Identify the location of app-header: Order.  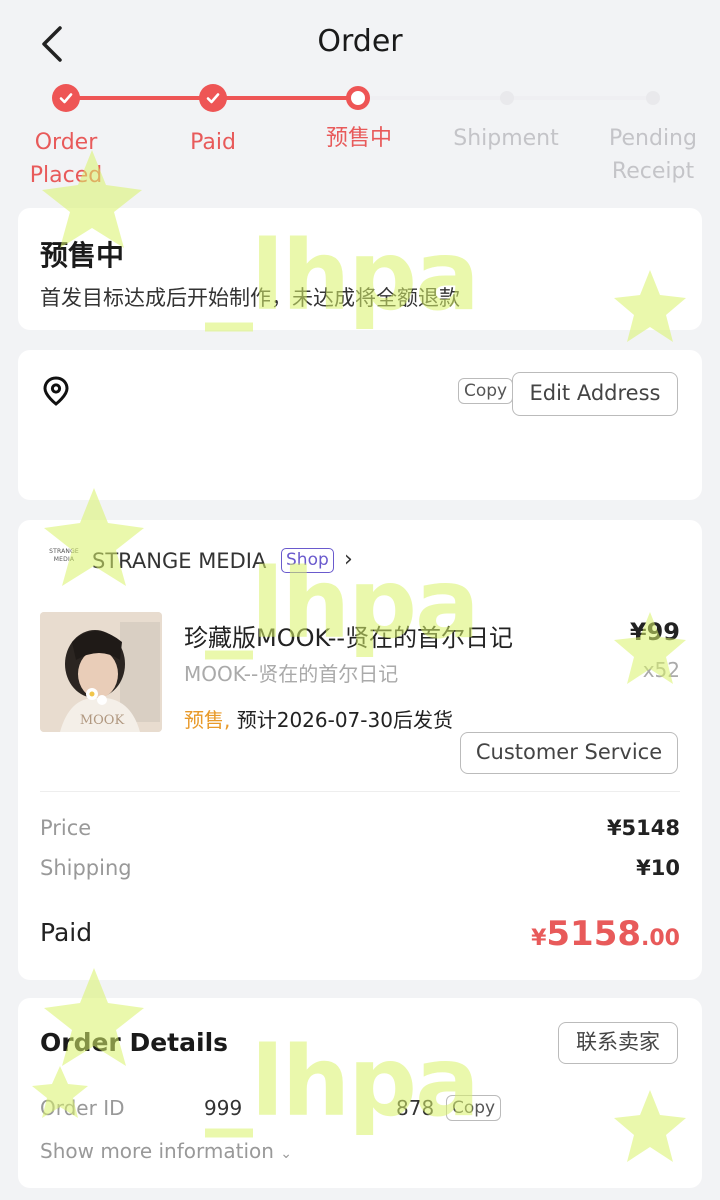
(360, 43).